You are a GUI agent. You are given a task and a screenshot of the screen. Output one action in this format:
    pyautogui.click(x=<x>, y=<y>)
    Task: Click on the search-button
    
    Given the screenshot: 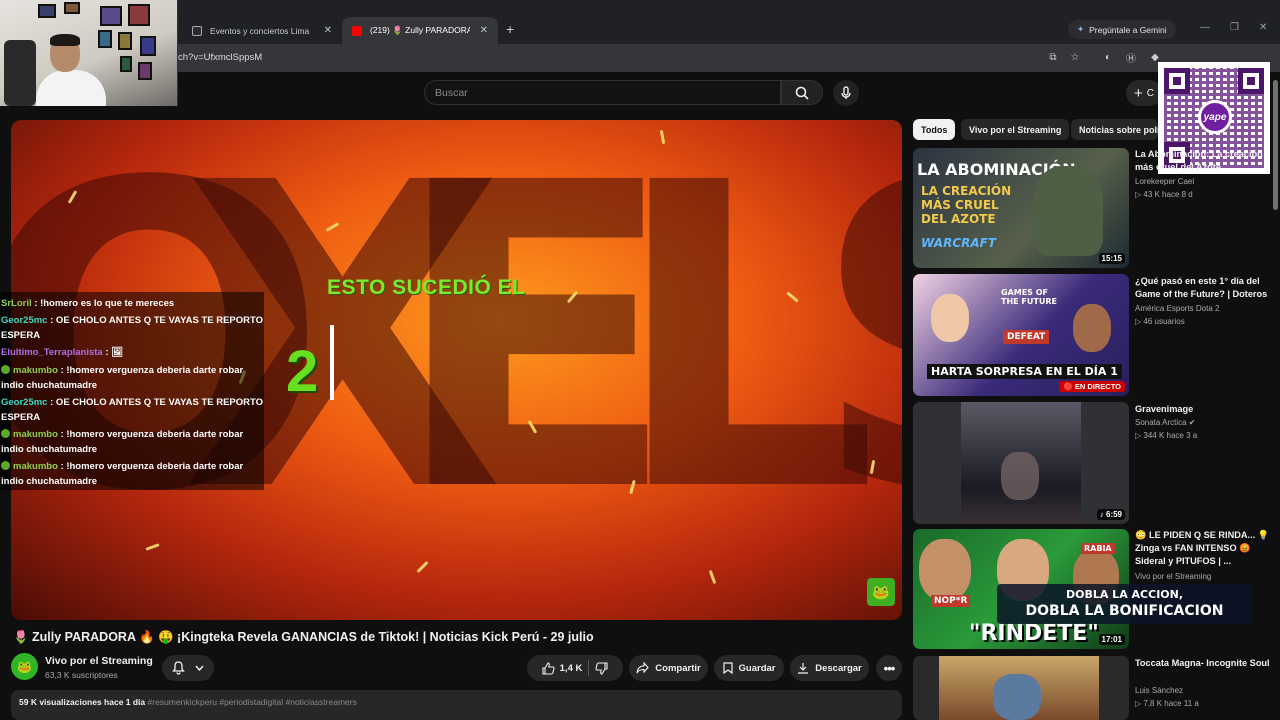 What is the action you would take?
    pyautogui.click(x=802, y=92)
    